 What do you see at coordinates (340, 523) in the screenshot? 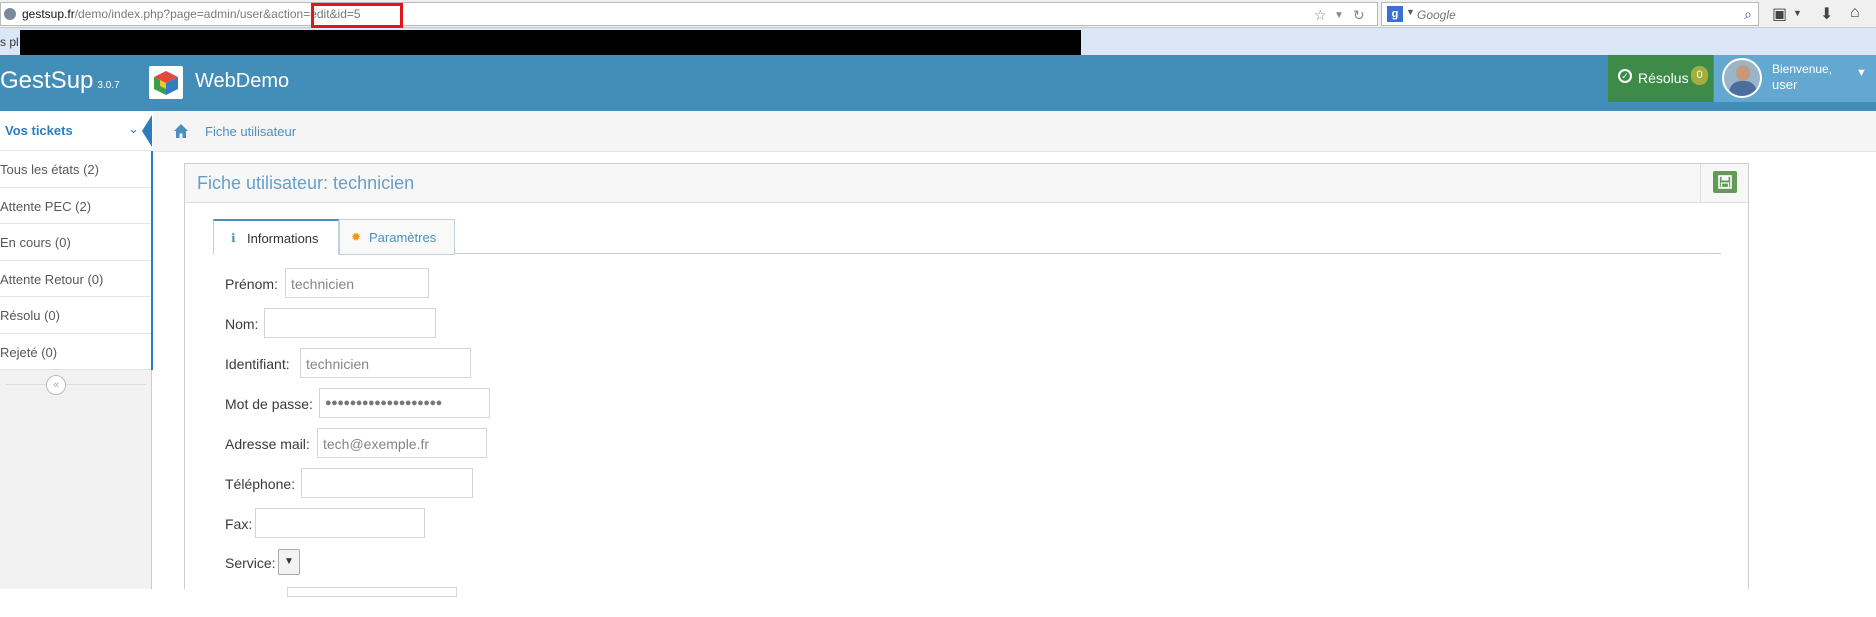
I see `fax-field` at bounding box center [340, 523].